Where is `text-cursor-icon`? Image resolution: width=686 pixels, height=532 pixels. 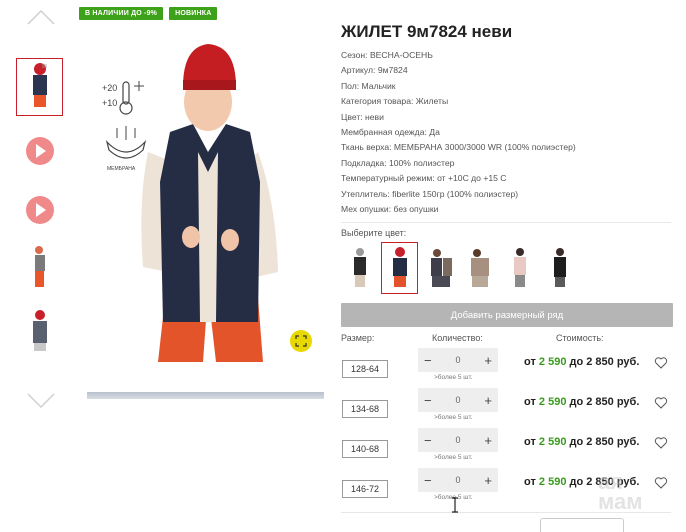
text-cursor-icon is located at coordinates (455, 505).